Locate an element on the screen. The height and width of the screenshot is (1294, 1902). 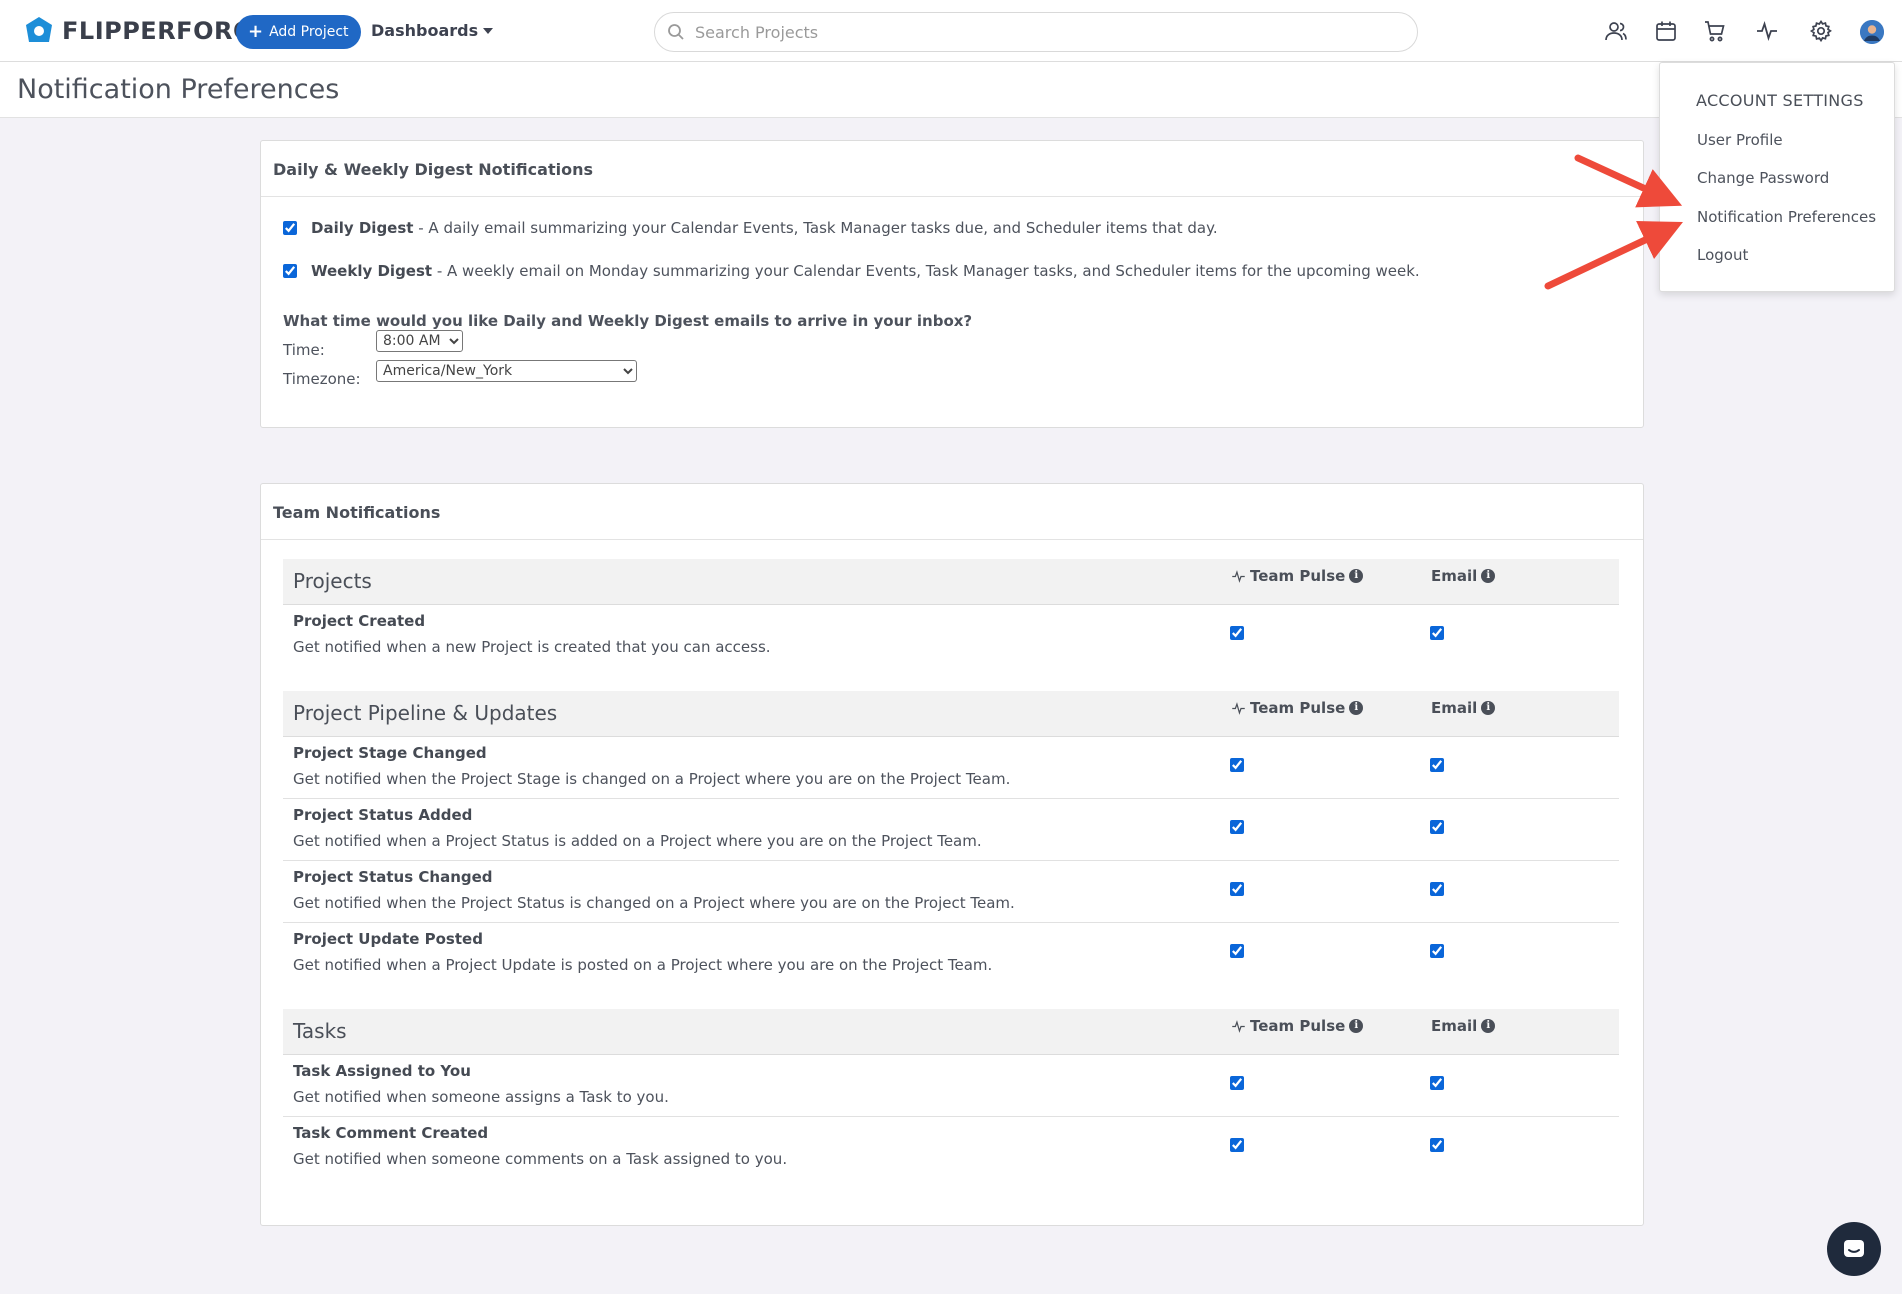
dashboards-menu: Dashboards is located at coordinates (432, 30).